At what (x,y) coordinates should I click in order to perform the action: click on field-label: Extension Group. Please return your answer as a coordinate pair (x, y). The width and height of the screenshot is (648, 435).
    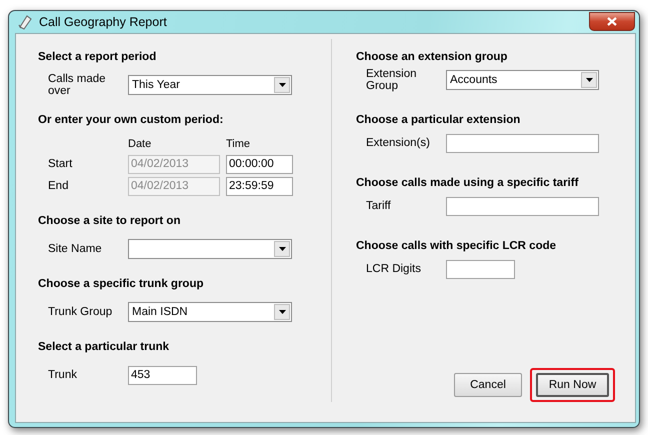
    Looking at the image, I should click on (391, 80).